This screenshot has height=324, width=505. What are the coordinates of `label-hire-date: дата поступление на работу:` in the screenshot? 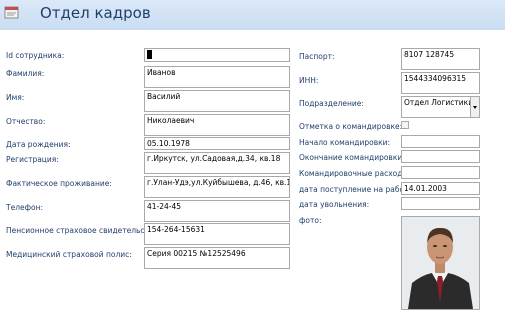 It's located at (357, 189).